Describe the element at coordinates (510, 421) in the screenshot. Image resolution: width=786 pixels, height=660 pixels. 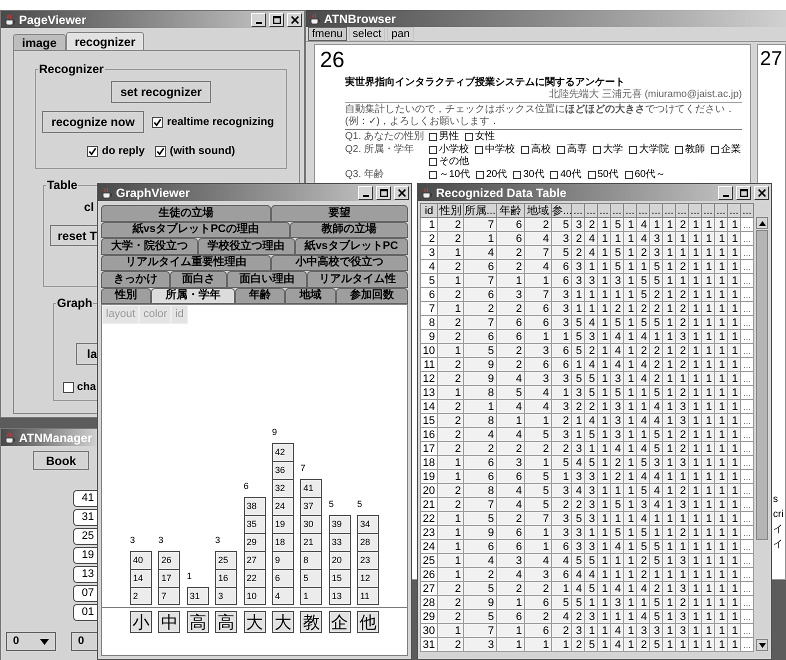
I see `table-cell: 1` at that location.